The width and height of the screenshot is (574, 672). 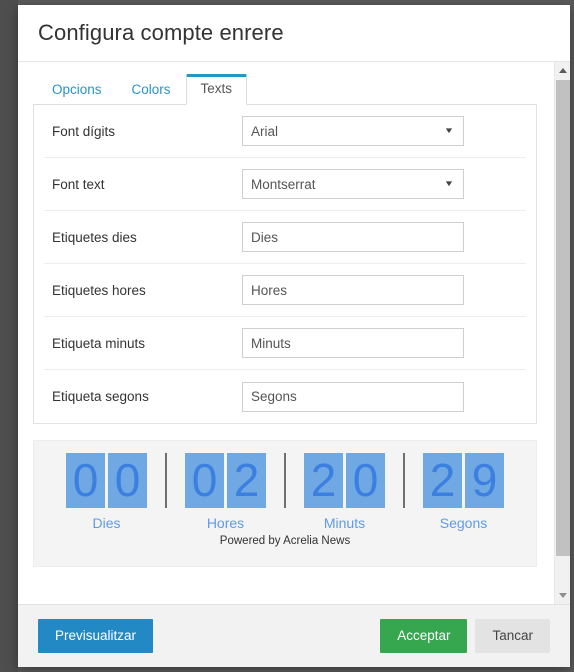 I want to click on tab-opcions: Opcions, so click(x=77, y=90).